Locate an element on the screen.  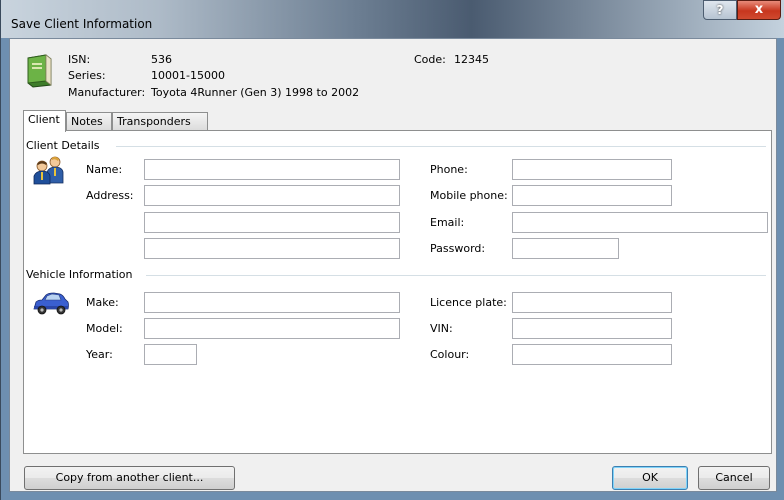
model-label: Model: is located at coordinates (104, 328).